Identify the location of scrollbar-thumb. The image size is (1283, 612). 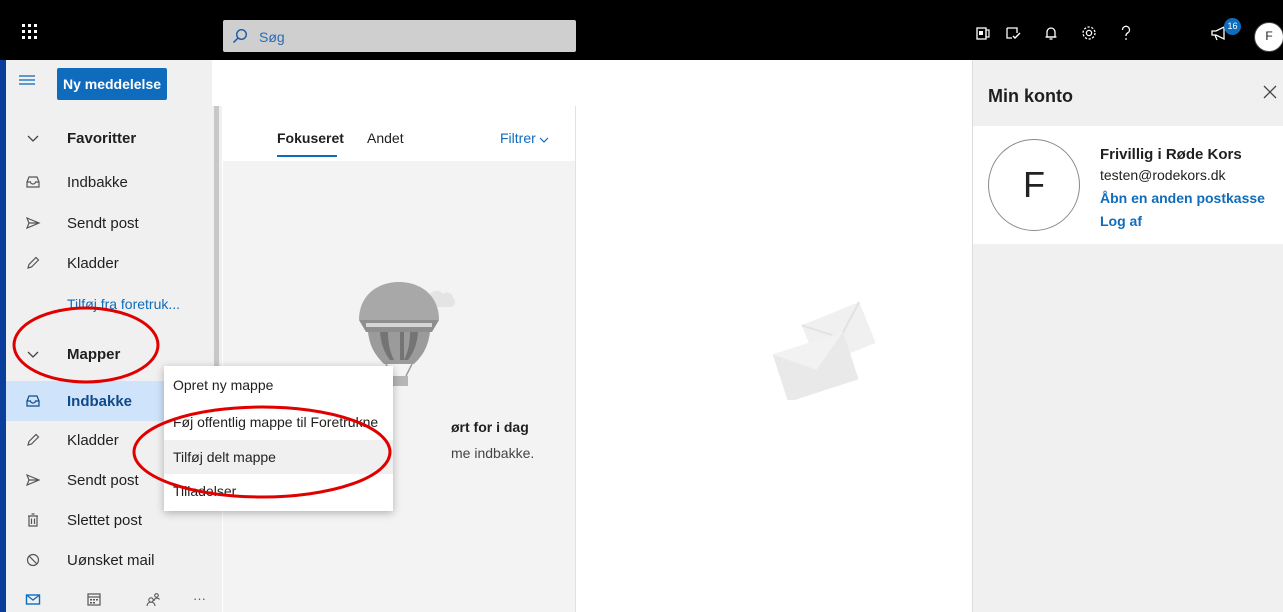
(216, 256).